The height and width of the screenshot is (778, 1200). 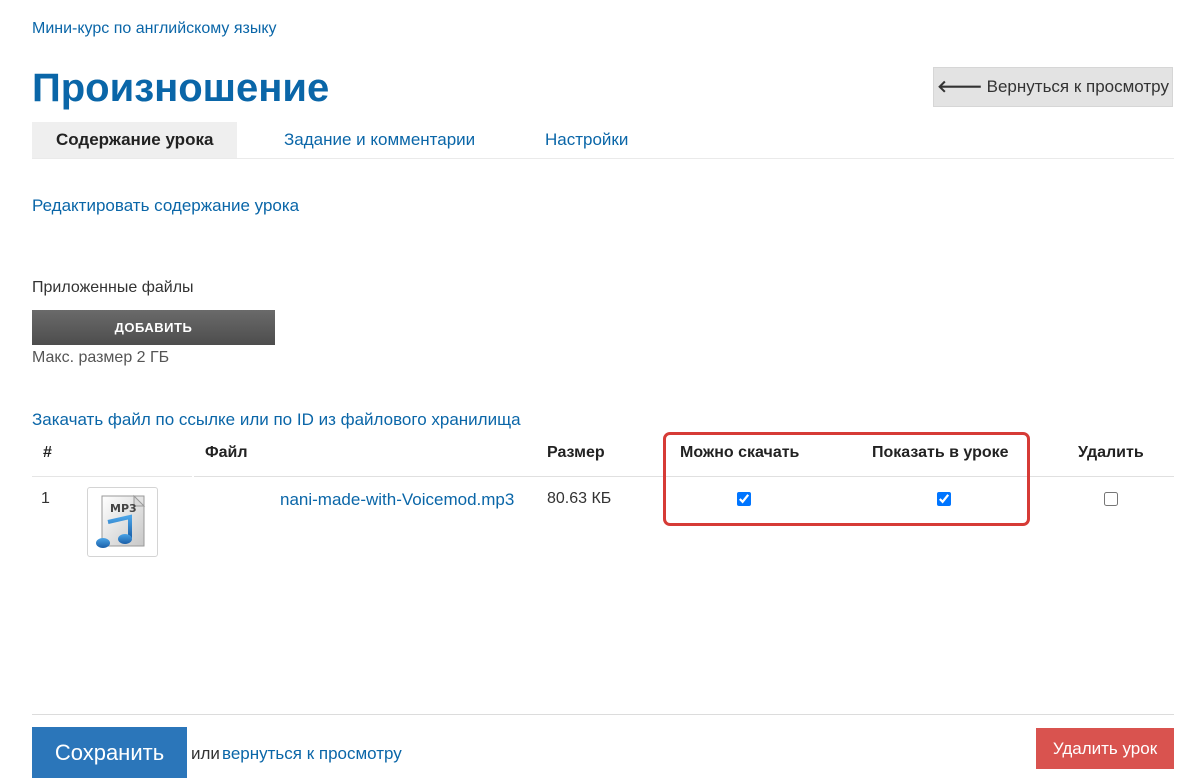 I want to click on back-to-view-button: 🡐 Вернуться к просмотру, so click(x=1053, y=87).